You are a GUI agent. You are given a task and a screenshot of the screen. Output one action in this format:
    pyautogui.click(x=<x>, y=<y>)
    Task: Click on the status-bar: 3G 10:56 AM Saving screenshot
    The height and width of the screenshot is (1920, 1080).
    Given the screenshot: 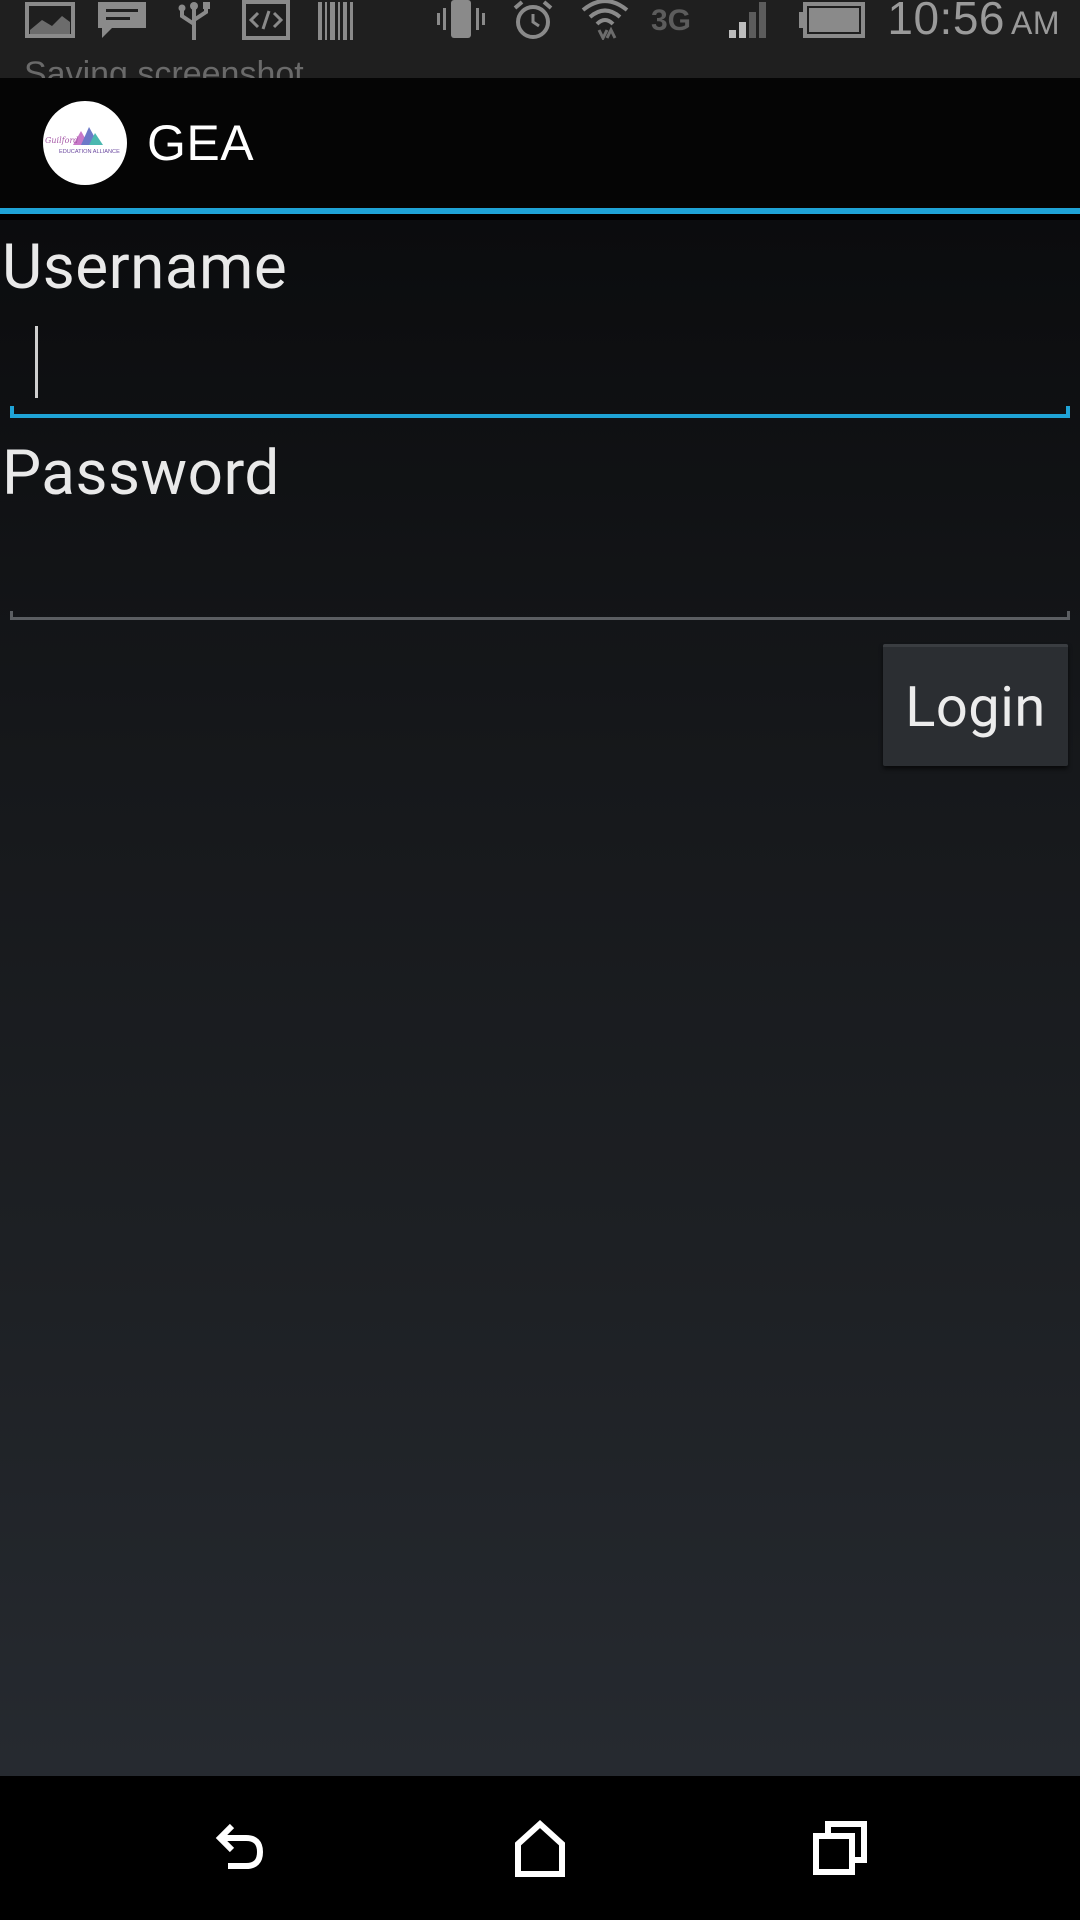 What is the action you would take?
    pyautogui.click(x=540, y=39)
    